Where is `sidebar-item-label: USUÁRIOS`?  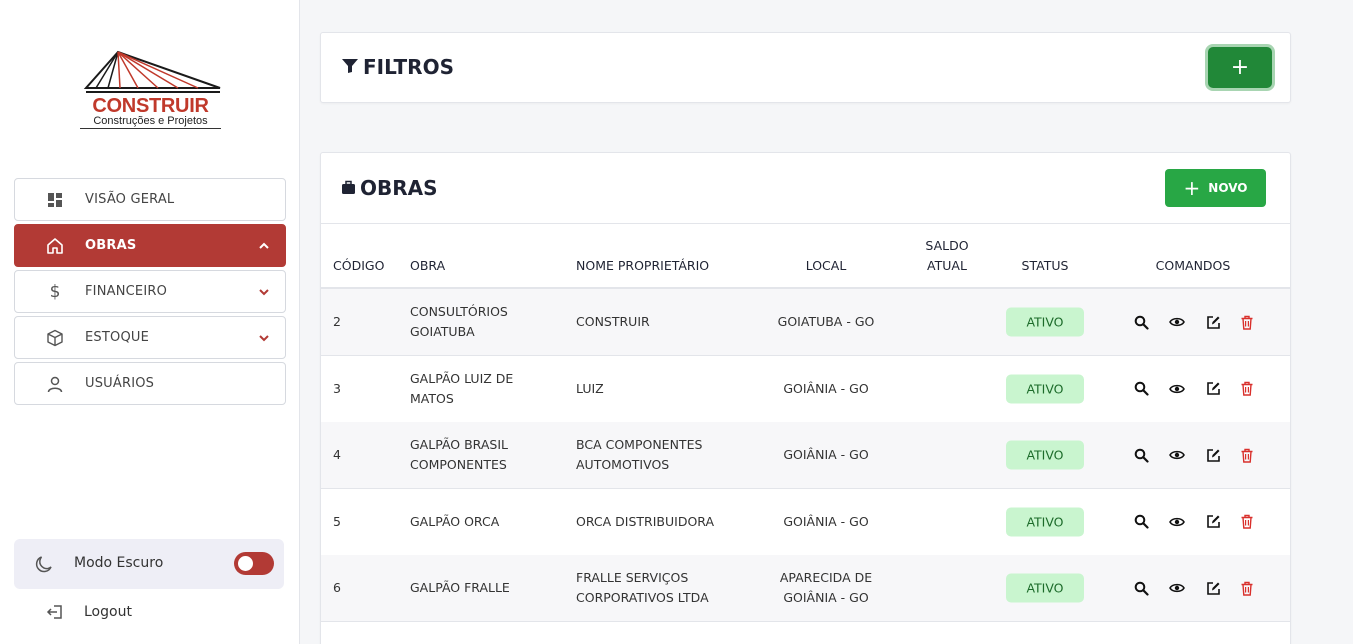
sidebar-item-label: USUÁRIOS is located at coordinates (120, 383).